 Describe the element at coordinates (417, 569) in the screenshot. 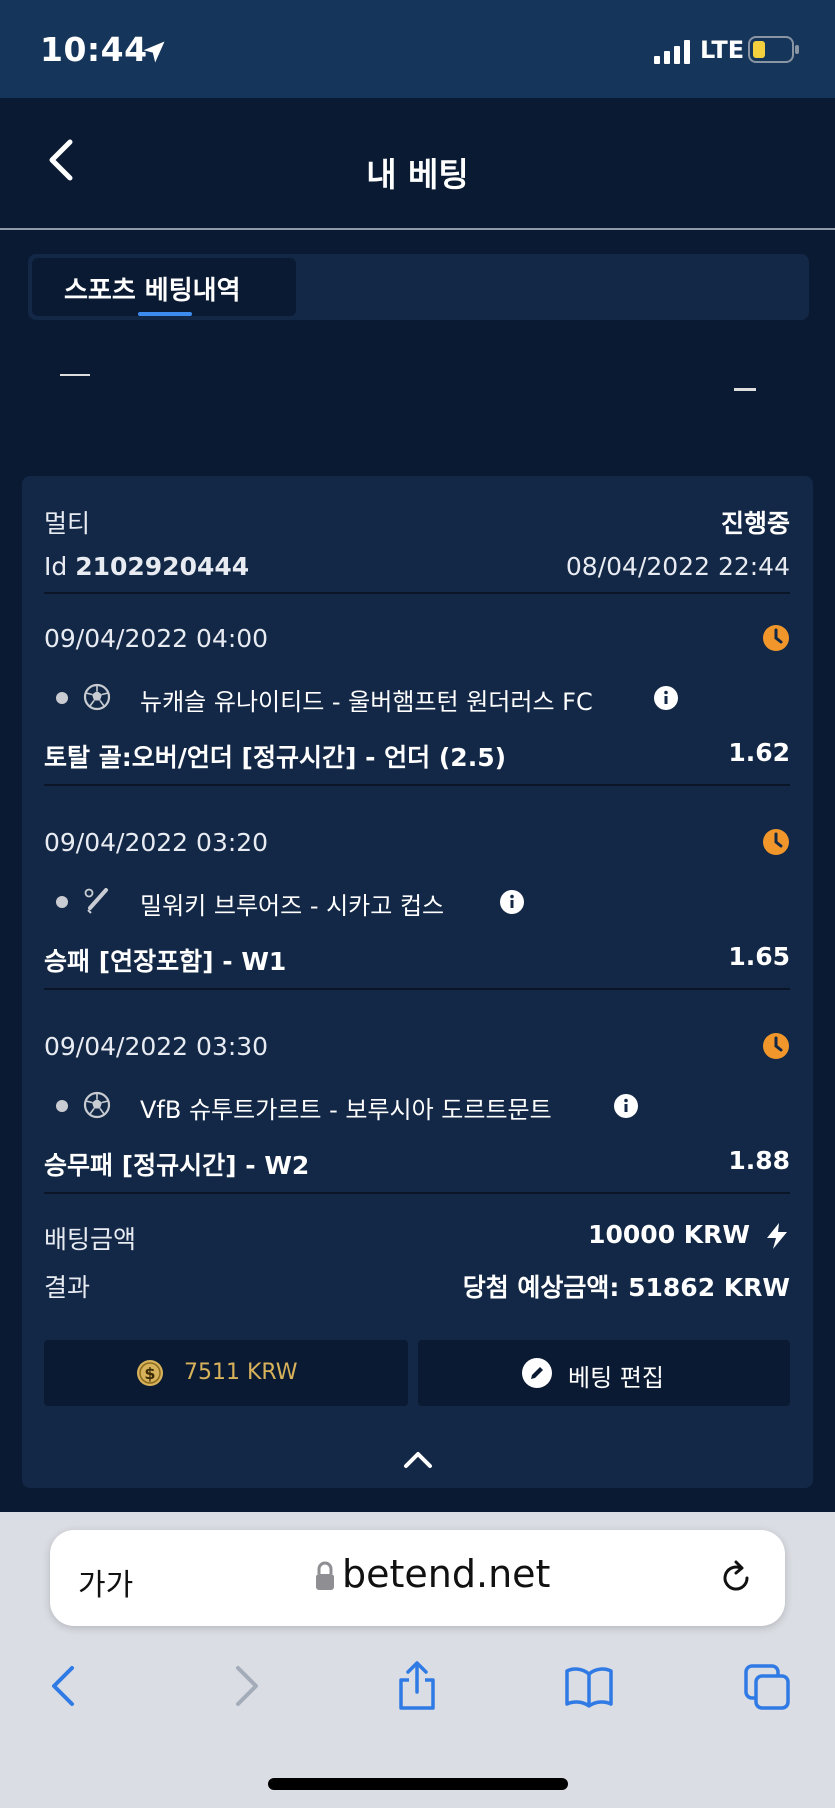

I see `bet-id-row: Id 2102920444 08/04/2022 22:44` at that location.